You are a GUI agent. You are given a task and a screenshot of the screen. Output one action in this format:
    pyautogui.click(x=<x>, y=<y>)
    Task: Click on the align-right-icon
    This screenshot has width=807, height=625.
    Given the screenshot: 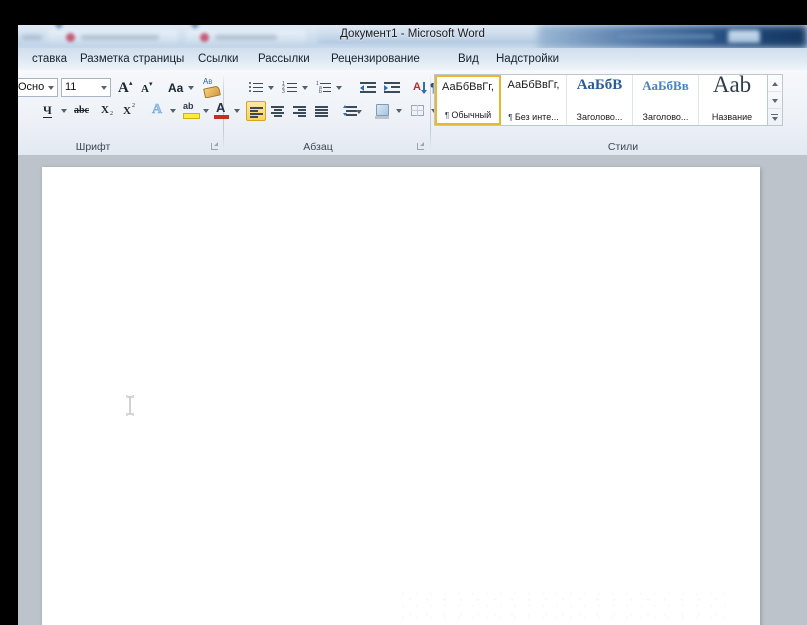 What is the action you would take?
    pyautogui.click(x=299, y=111)
    